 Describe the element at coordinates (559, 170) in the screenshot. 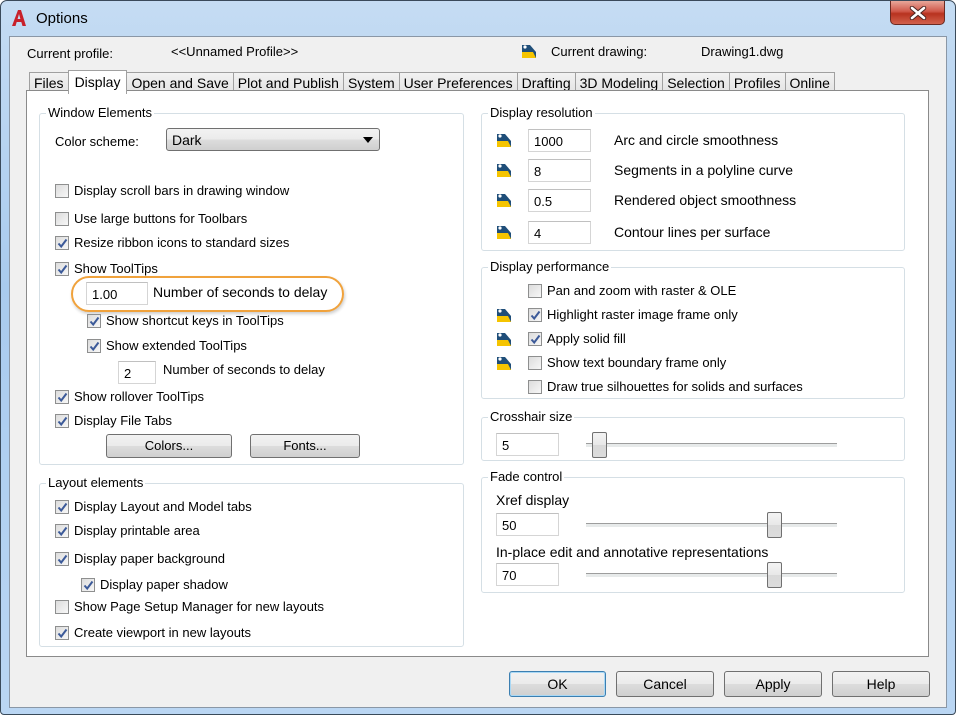

I see `resolution-input: 8` at that location.